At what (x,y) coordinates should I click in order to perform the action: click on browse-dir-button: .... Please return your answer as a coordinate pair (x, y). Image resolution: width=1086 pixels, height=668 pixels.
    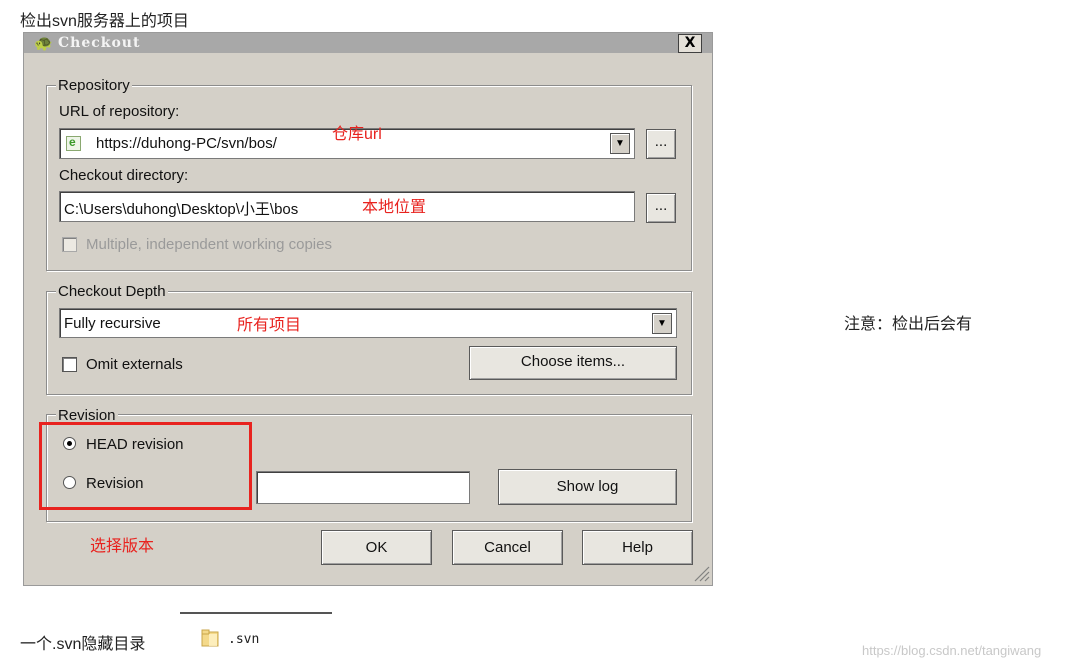
    Looking at the image, I should click on (661, 208).